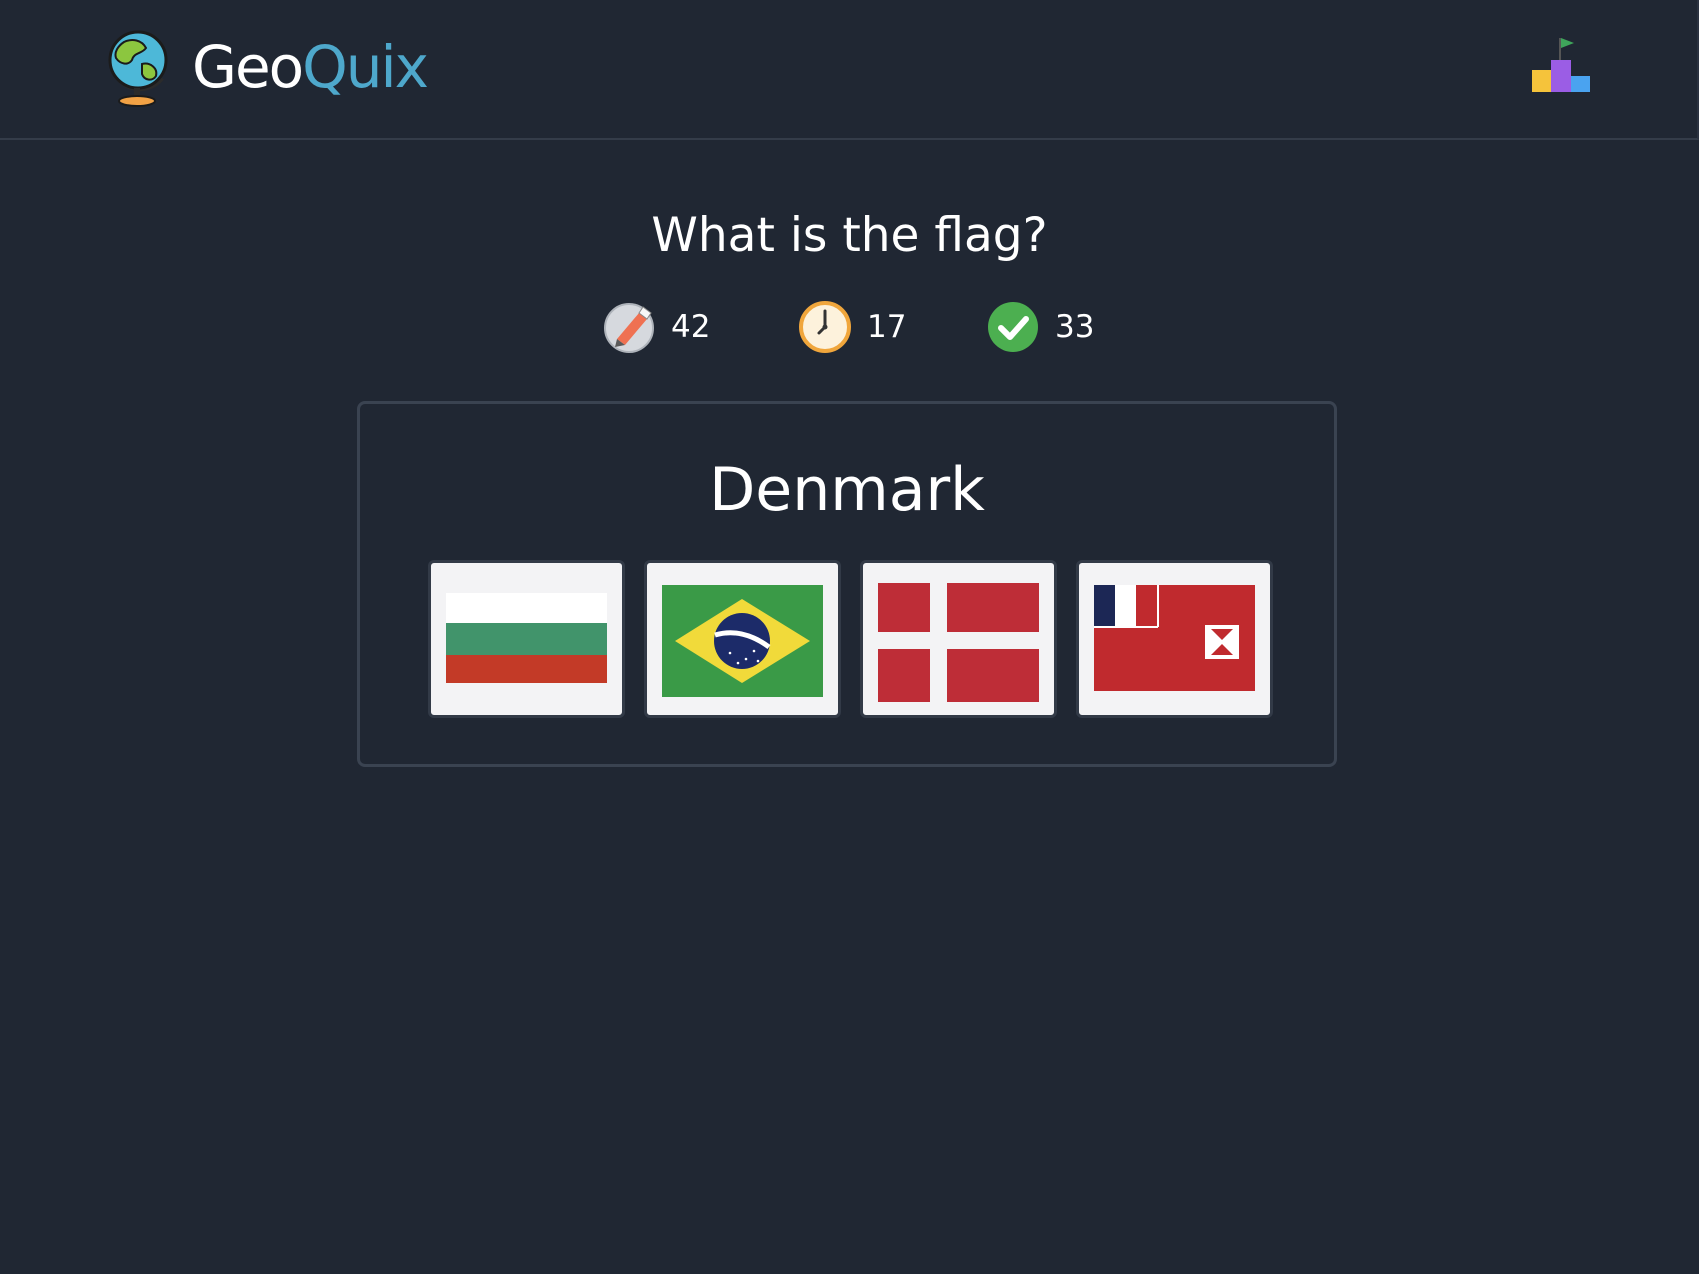 The height and width of the screenshot is (1274, 1699). What do you see at coordinates (365, 67) in the screenshot?
I see `brand-name-part2: Quix` at bounding box center [365, 67].